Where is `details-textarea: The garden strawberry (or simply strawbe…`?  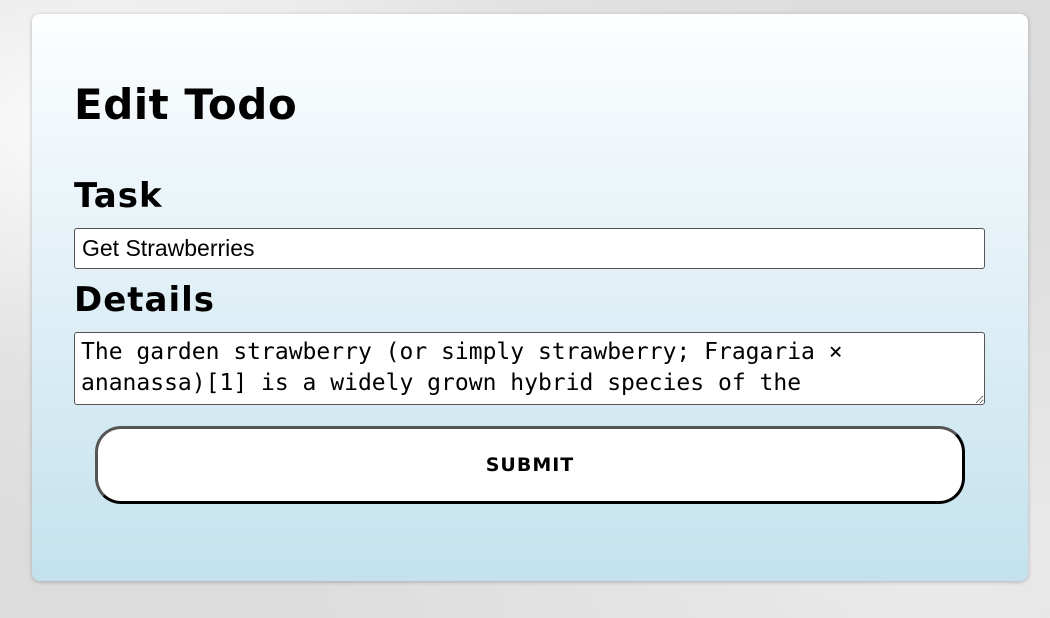 details-textarea: The garden strawberry (or simply strawbe… is located at coordinates (529, 368).